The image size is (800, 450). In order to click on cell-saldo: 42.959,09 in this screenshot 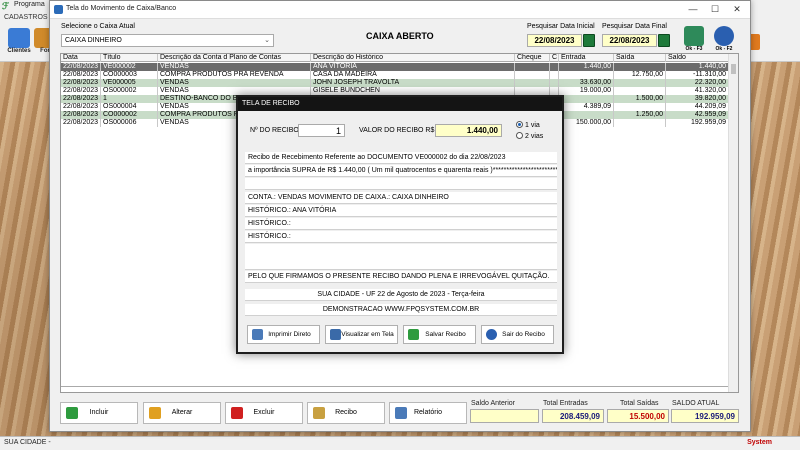, I will do `click(697, 115)`.